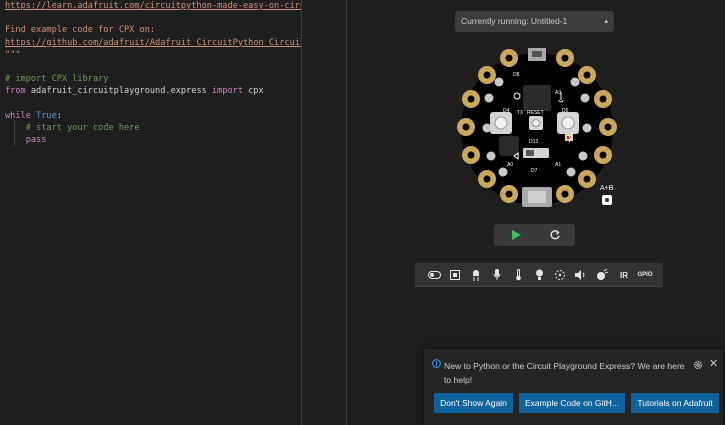  Describe the element at coordinates (46, 115) in the screenshot. I see `code-token: True` at that location.